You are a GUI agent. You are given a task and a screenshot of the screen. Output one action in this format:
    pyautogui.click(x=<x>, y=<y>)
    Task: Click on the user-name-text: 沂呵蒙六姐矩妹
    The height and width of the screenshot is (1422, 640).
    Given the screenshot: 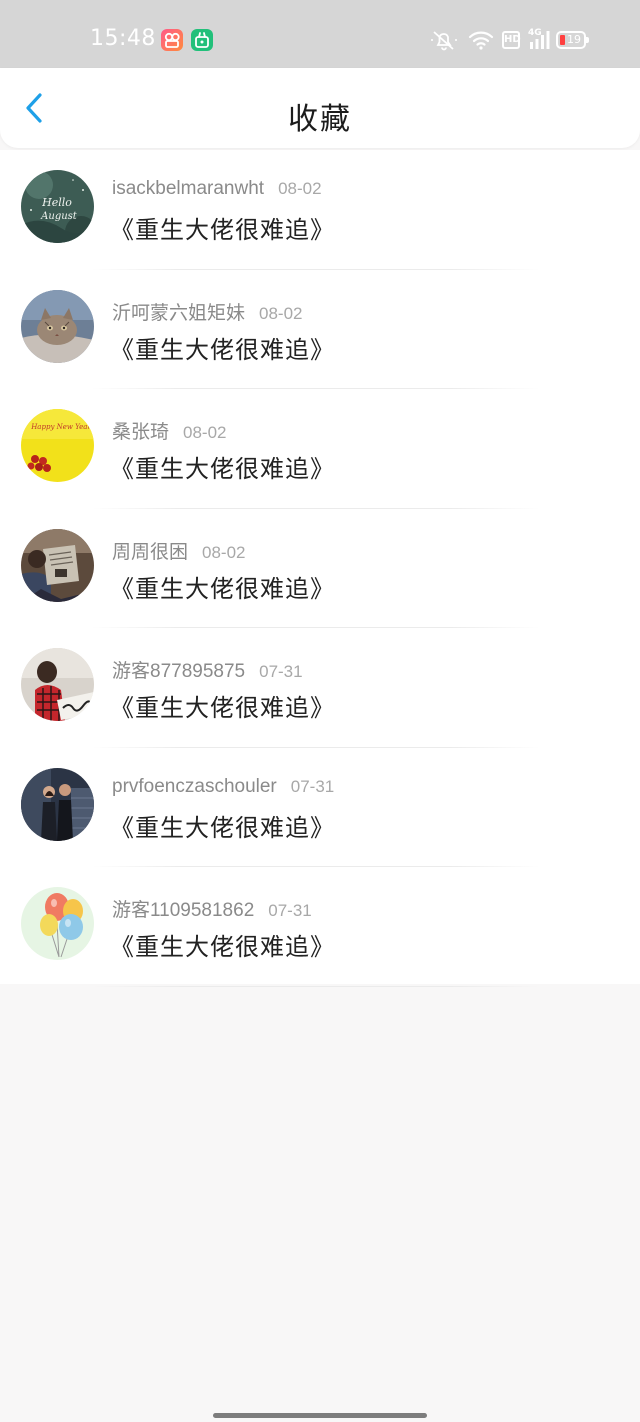 What is the action you would take?
    pyautogui.click(x=179, y=313)
    